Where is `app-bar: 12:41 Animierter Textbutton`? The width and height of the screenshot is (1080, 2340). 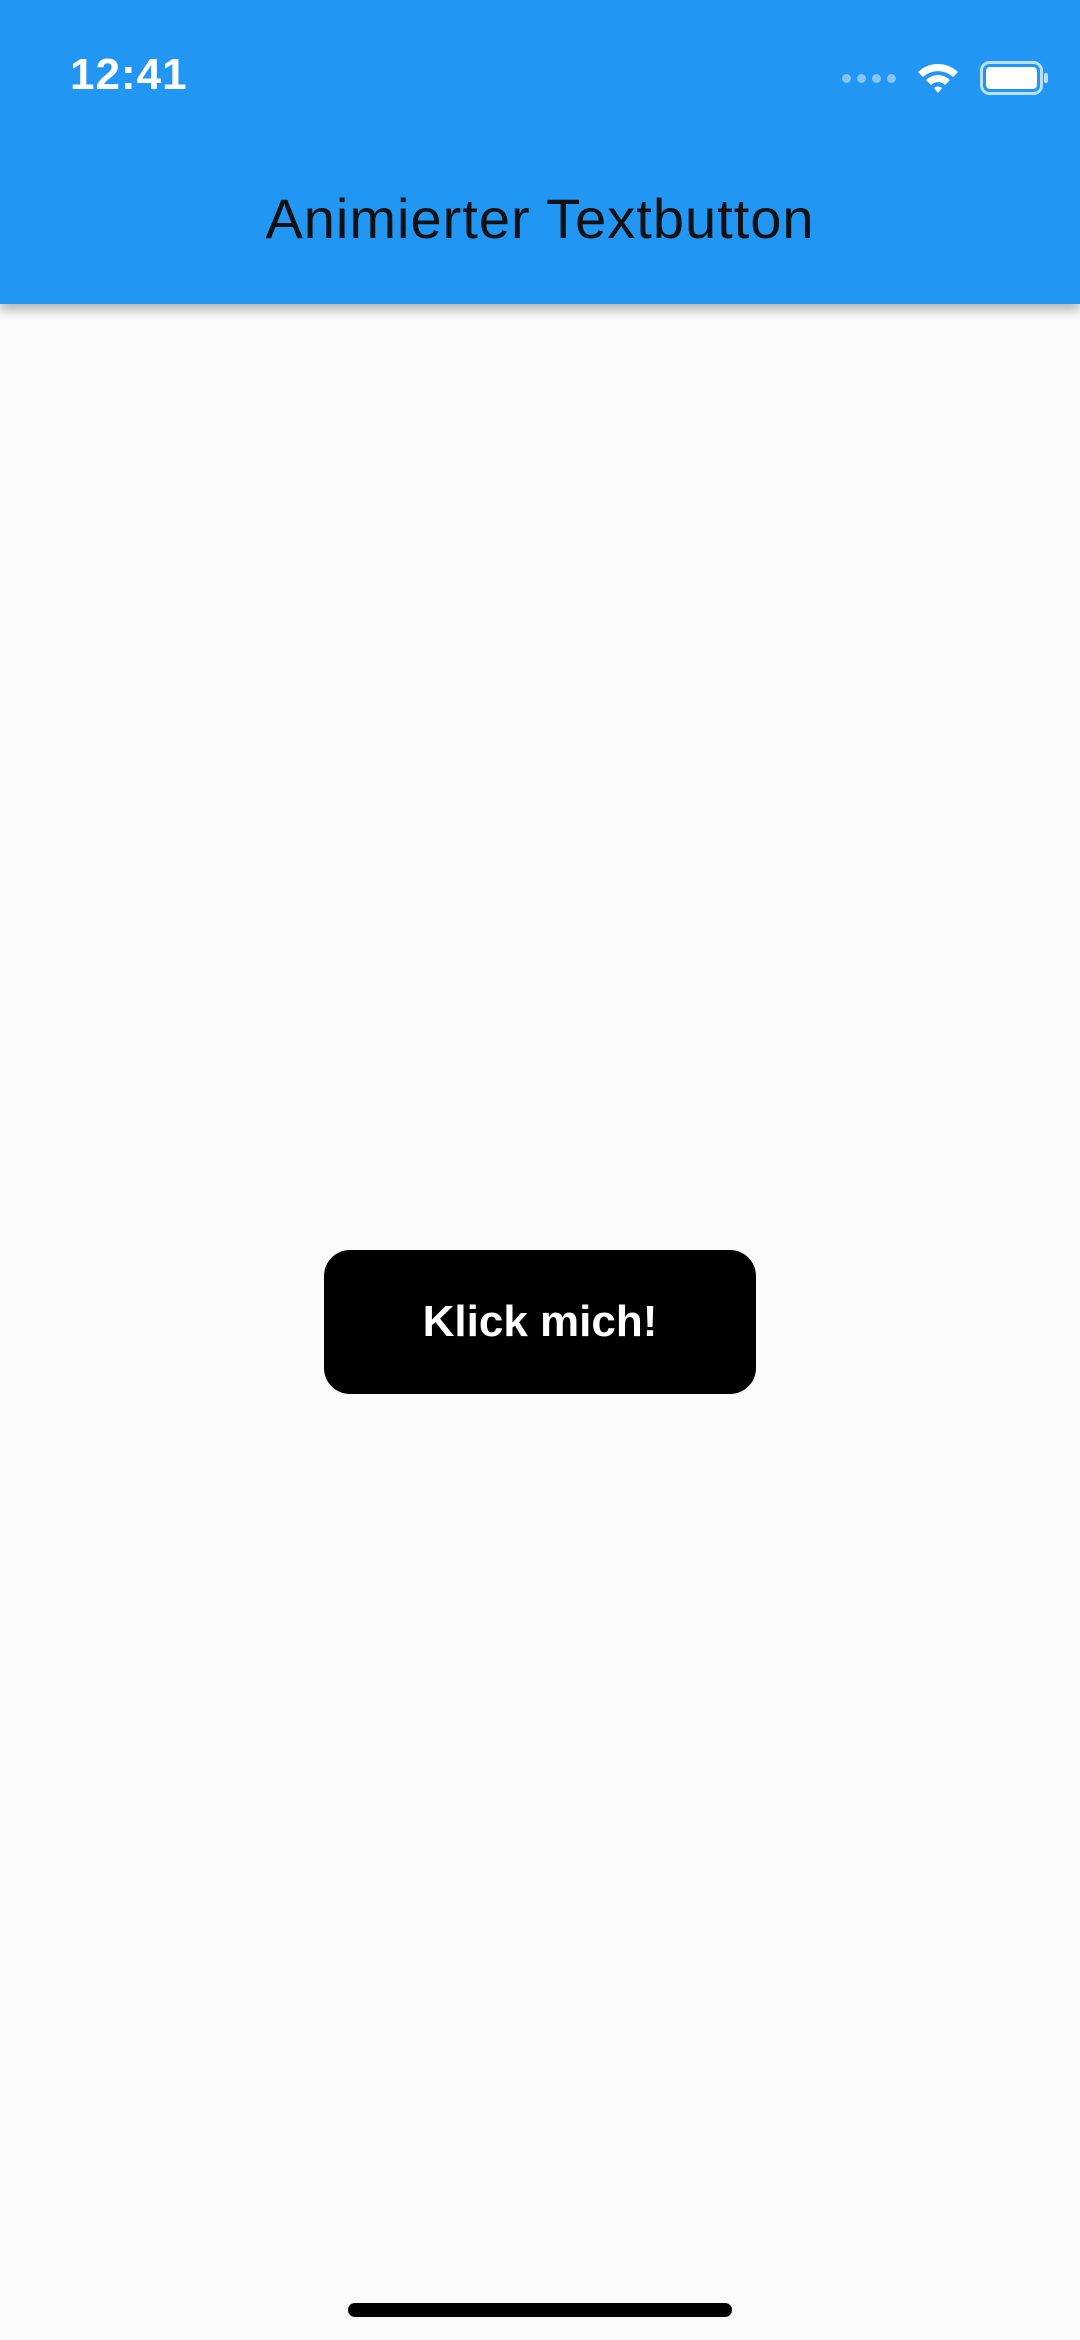 app-bar: 12:41 Animierter Textbutton is located at coordinates (540, 152).